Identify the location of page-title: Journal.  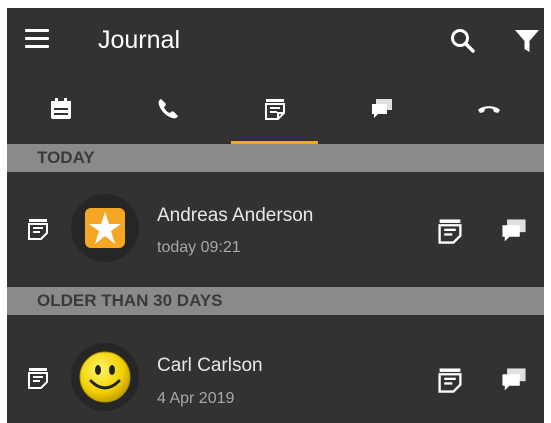
(139, 40).